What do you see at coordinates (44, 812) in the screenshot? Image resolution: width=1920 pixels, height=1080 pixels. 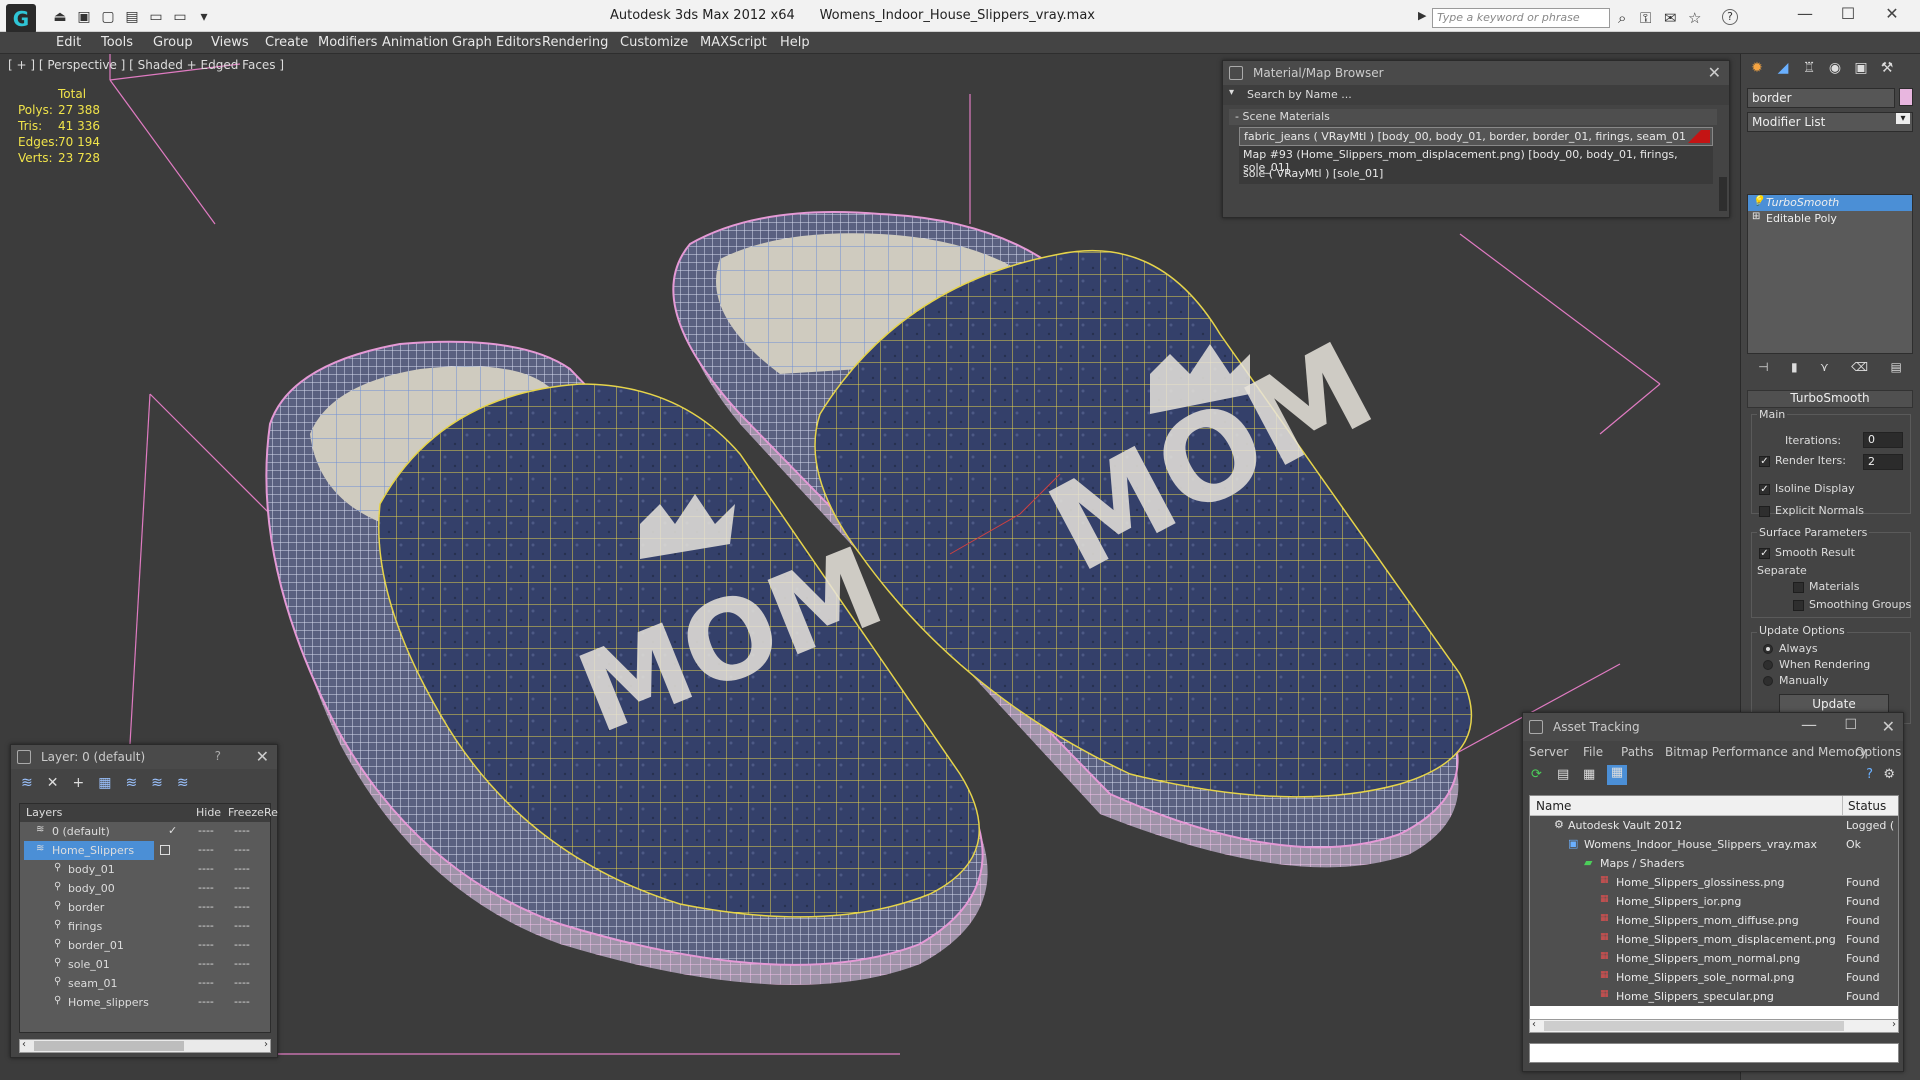 I see `col-layers: Layers` at bounding box center [44, 812].